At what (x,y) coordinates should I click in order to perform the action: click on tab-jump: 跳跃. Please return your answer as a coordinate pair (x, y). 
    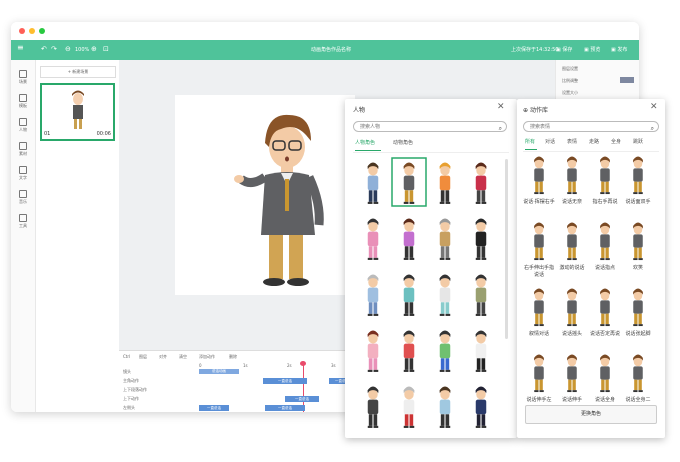
    Looking at the image, I should click on (638, 141).